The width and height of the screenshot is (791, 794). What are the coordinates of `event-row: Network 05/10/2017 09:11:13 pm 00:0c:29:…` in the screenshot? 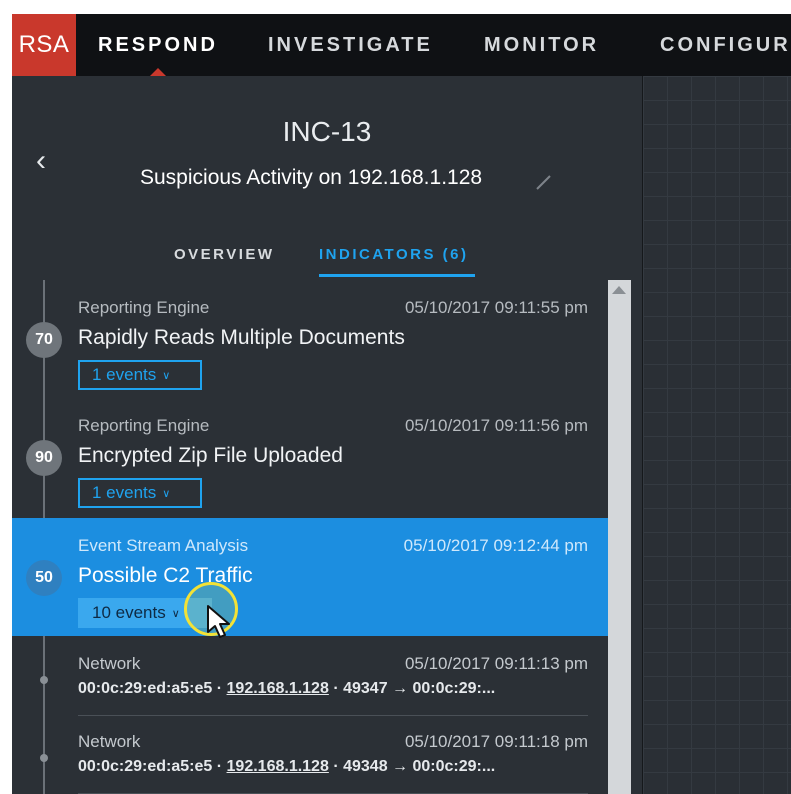 It's located at (310, 677).